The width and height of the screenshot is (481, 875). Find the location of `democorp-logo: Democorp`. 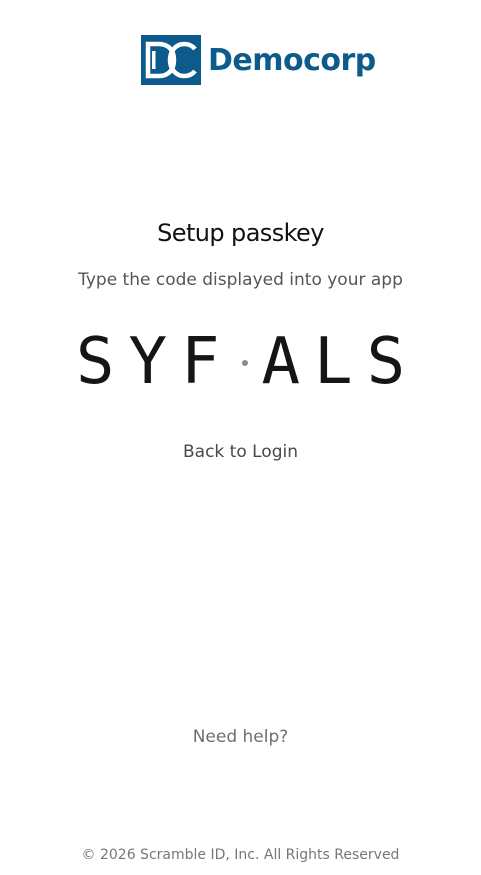

democorp-logo: Democorp is located at coordinates (258, 60).